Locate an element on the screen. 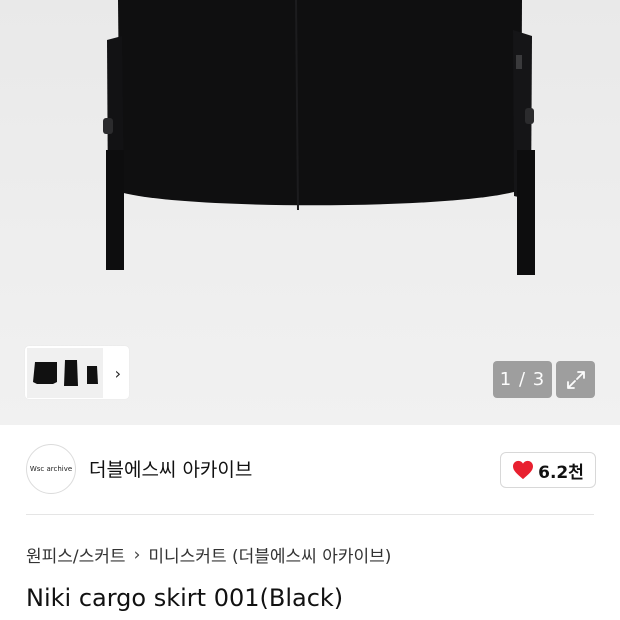 This screenshot has width=620, height=620. thumbnail-strip: › is located at coordinates (77, 372).